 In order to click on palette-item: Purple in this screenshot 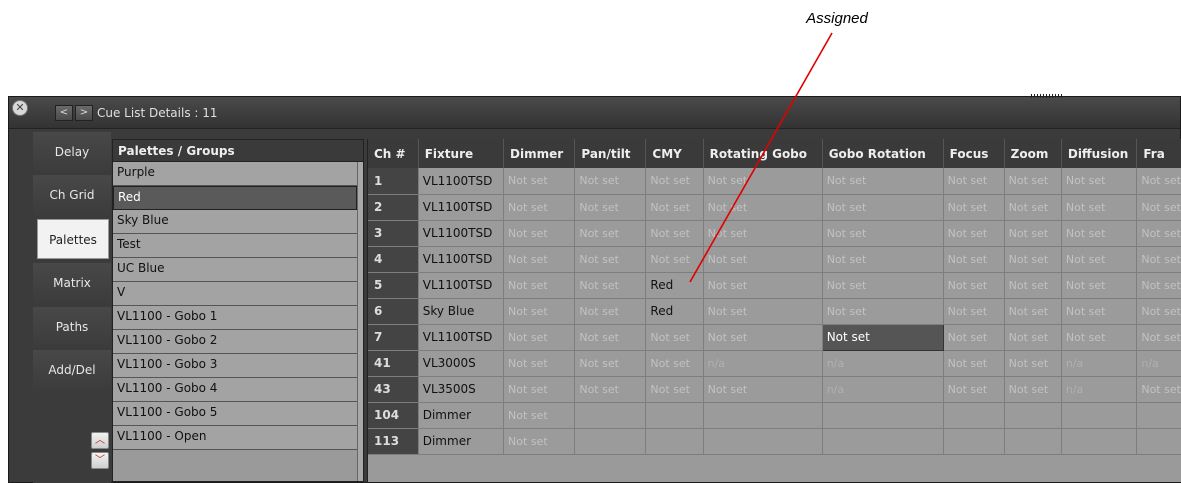, I will do `click(235, 174)`.